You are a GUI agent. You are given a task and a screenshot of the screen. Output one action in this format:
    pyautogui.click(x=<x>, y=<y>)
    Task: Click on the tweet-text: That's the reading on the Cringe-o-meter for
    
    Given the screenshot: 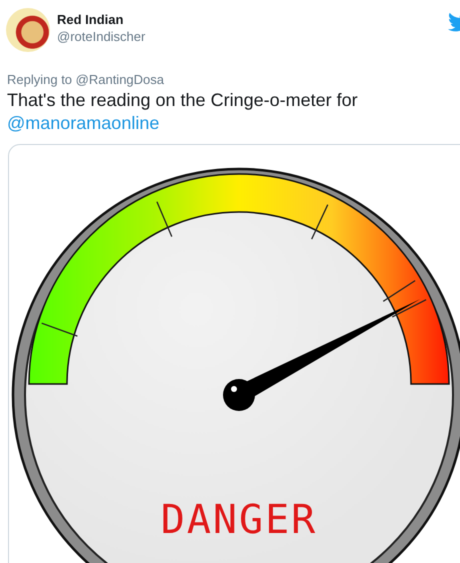 What is the action you would take?
    pyautogui.click(x=183, y=100)
    